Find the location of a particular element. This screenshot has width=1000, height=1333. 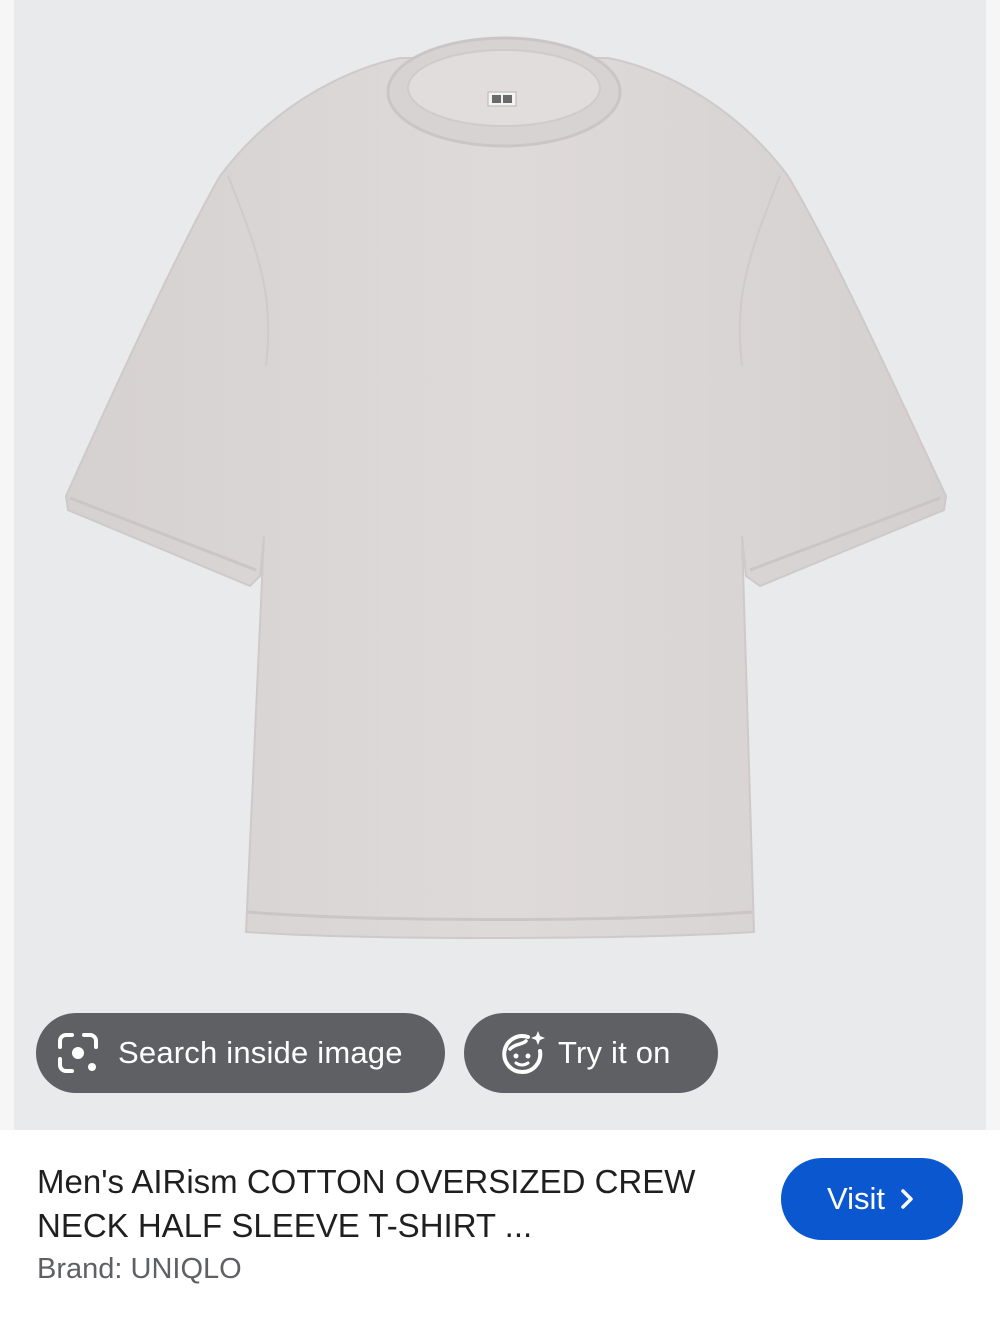

try-it-on-label: Try it on is located at coordinates (614, 1052).